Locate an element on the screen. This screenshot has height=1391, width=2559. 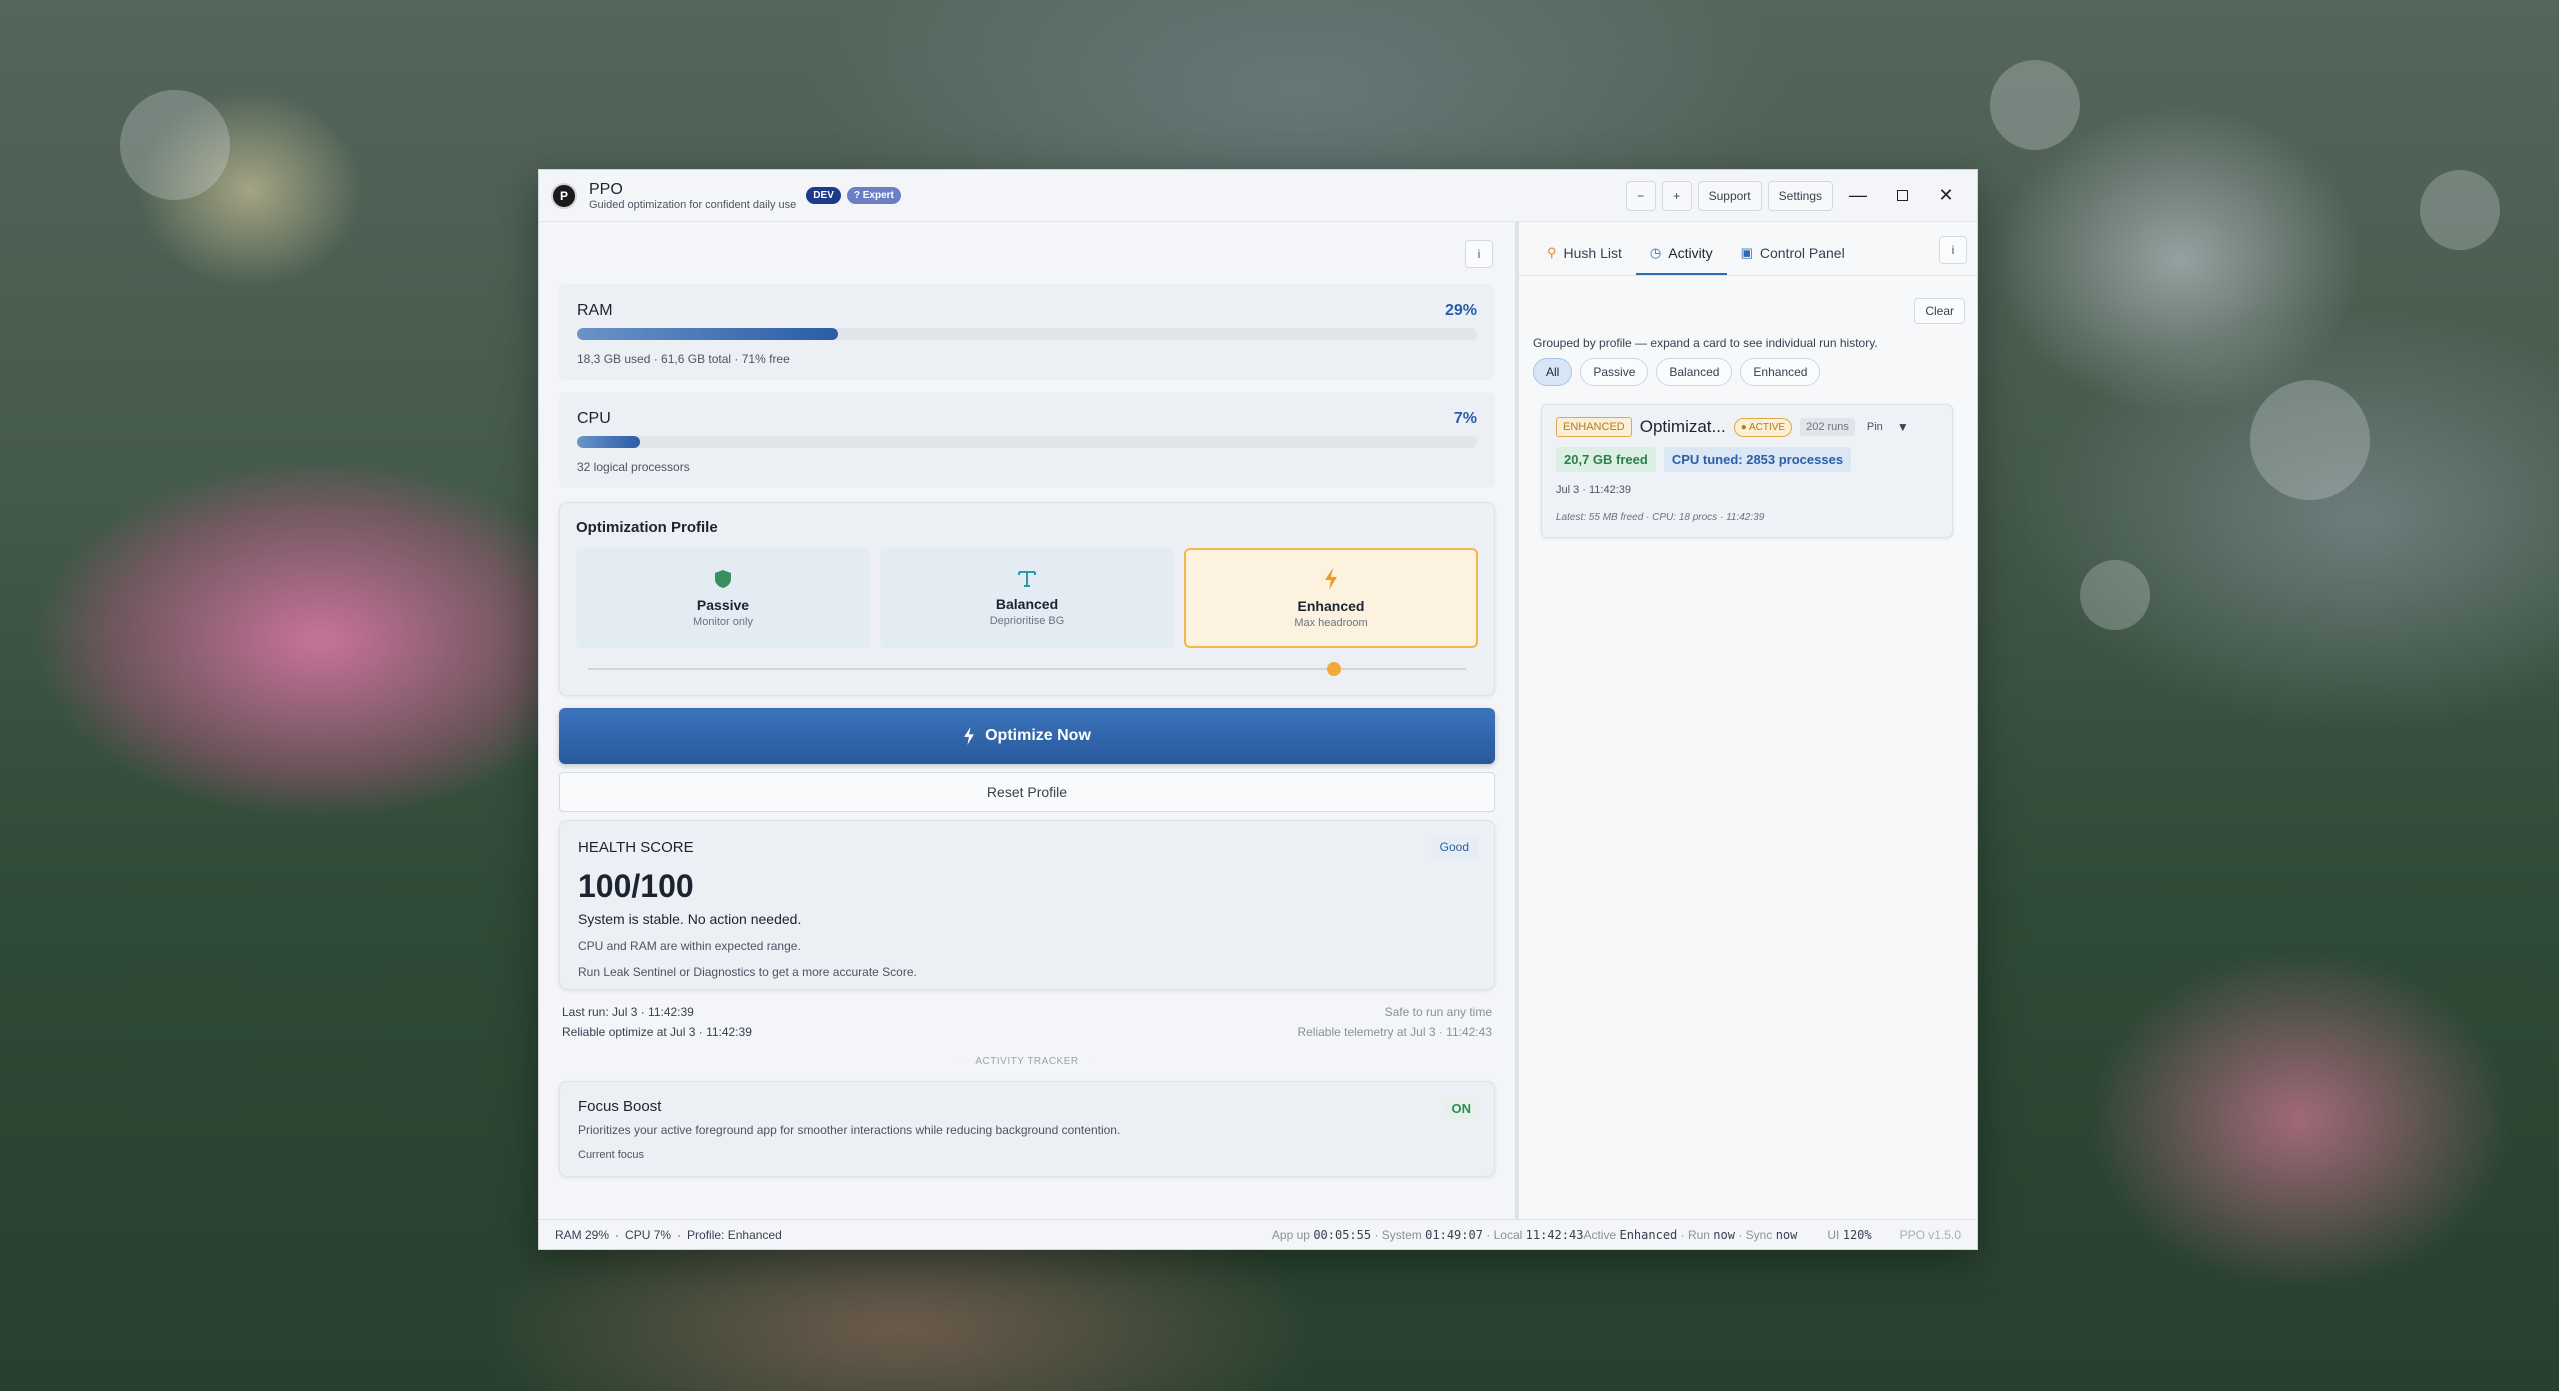
profile-enhanced-button: Enhanced Max headroom is located at coordinates (1331, 598).